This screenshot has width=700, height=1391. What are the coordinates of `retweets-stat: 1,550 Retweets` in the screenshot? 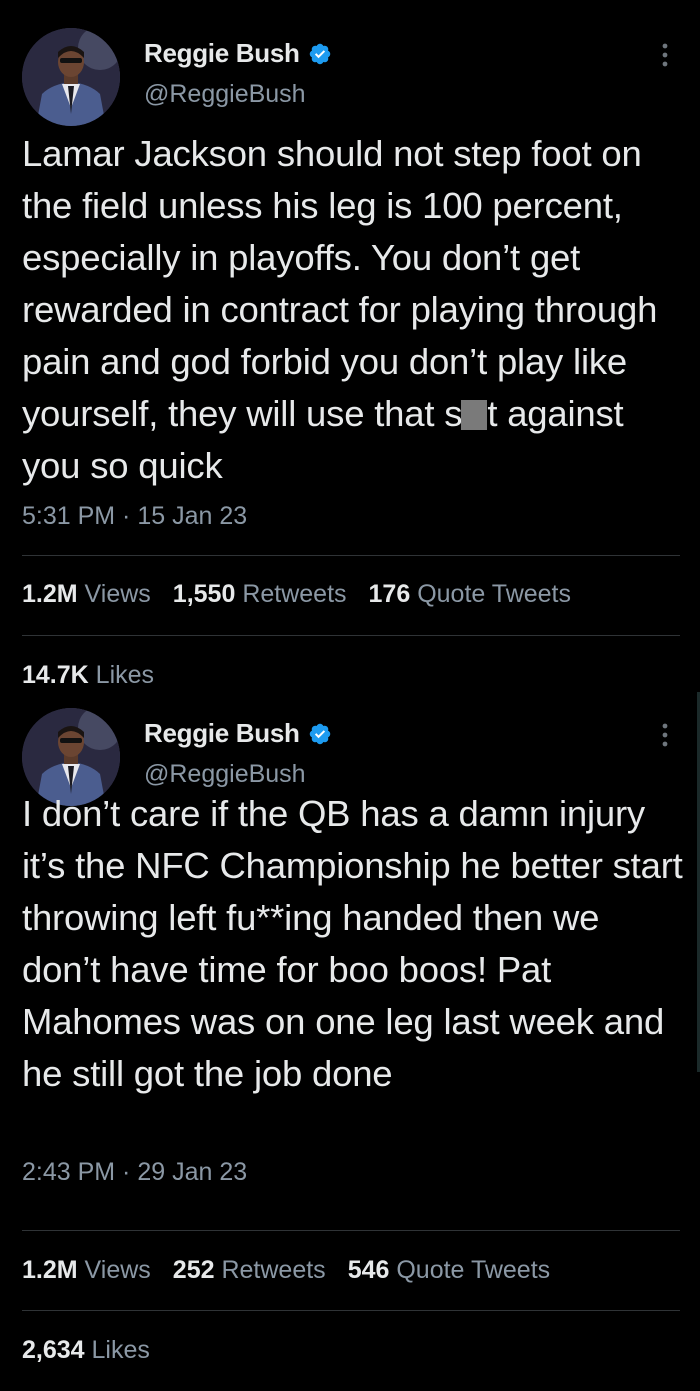 It's located at (260, 594).